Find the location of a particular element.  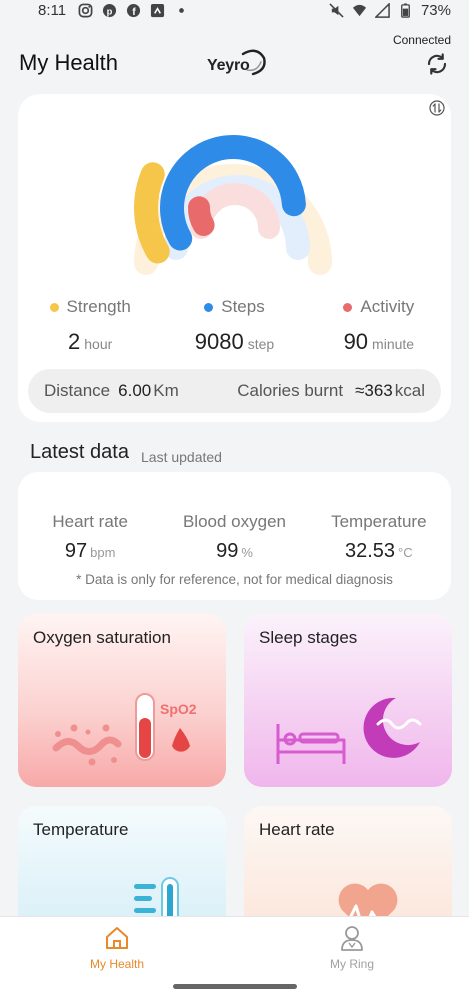

vital-temperature: Temperature 32.53 °C is located at coordinates (379, 537).